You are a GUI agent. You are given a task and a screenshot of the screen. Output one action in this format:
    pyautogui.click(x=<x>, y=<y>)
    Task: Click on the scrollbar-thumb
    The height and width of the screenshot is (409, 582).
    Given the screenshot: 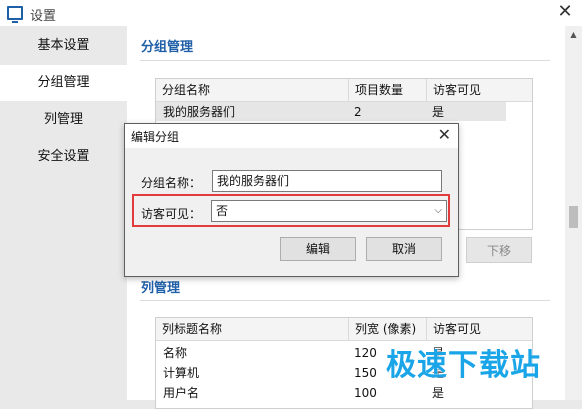 What is the action you would take?
    pyautogui.click(x=573, y=217)
    